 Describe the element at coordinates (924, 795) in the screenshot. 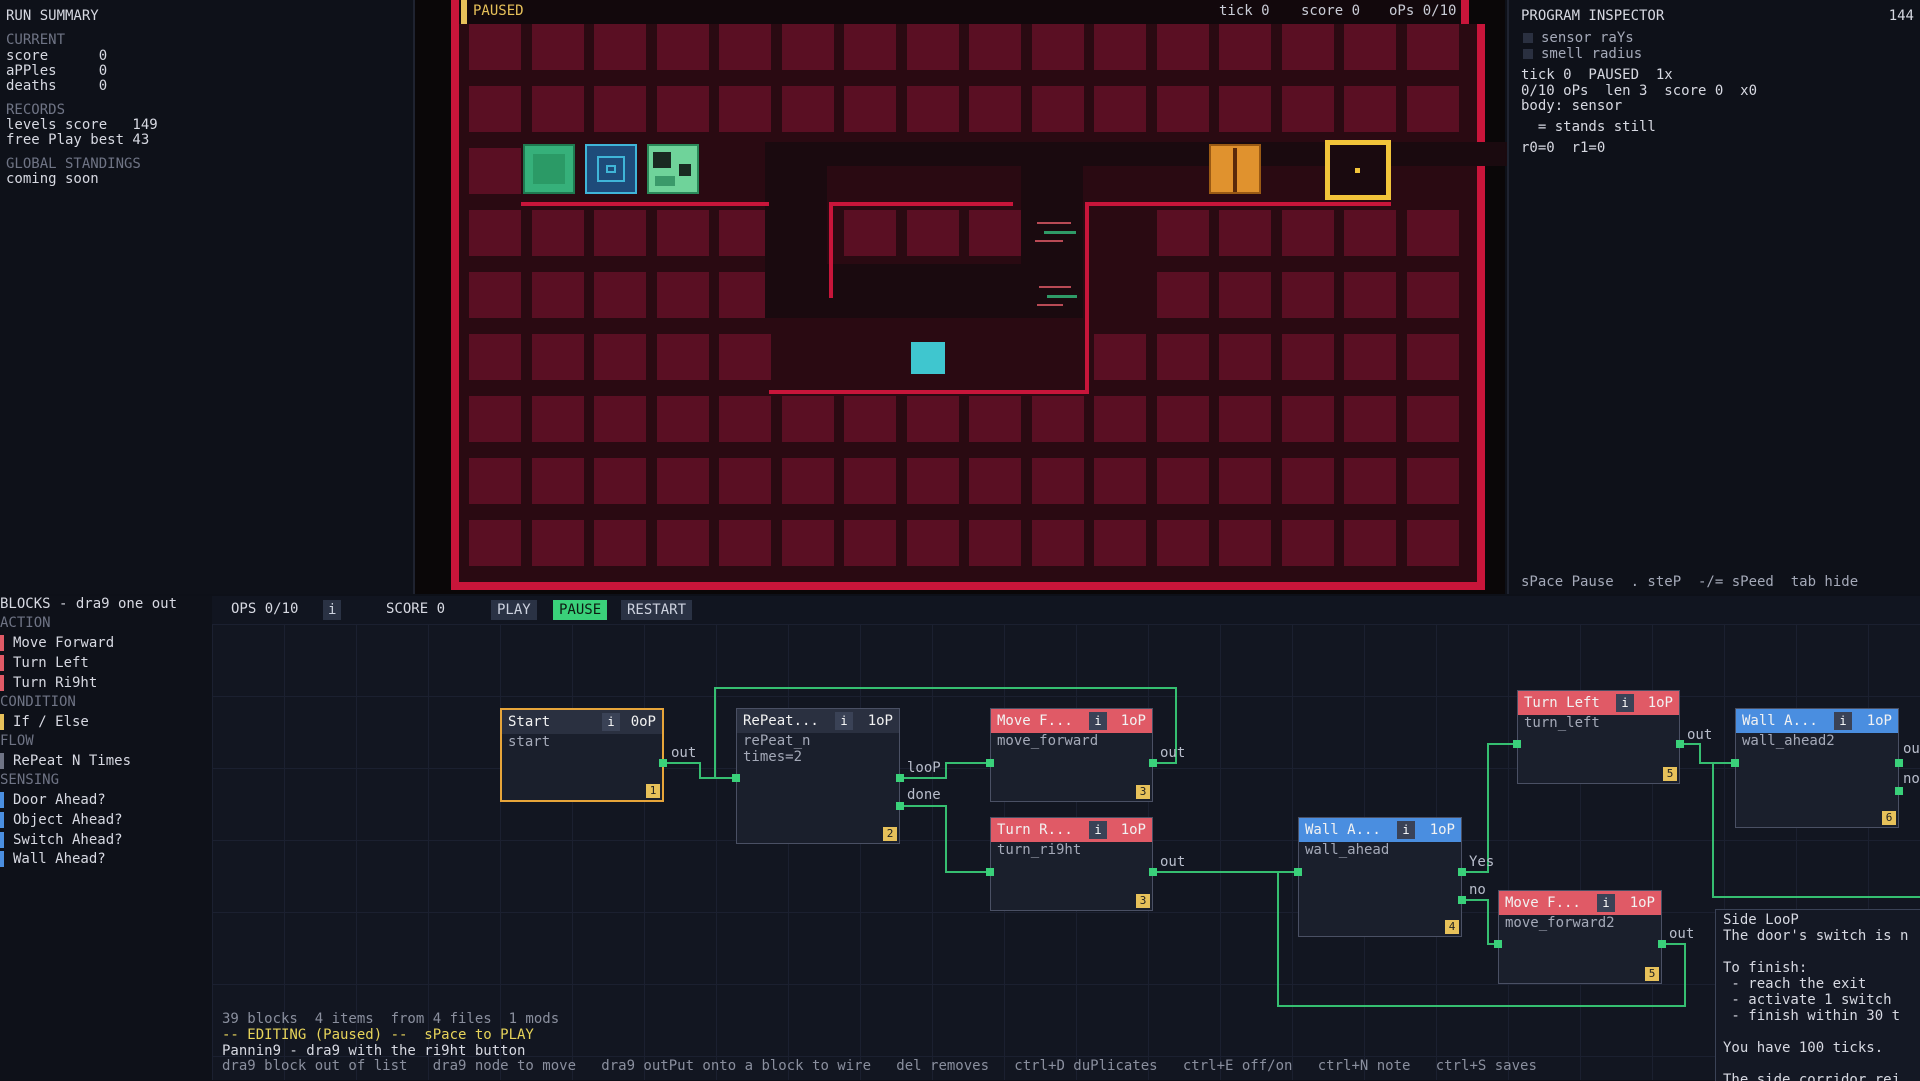

I see `port-label-done: done` at that location.